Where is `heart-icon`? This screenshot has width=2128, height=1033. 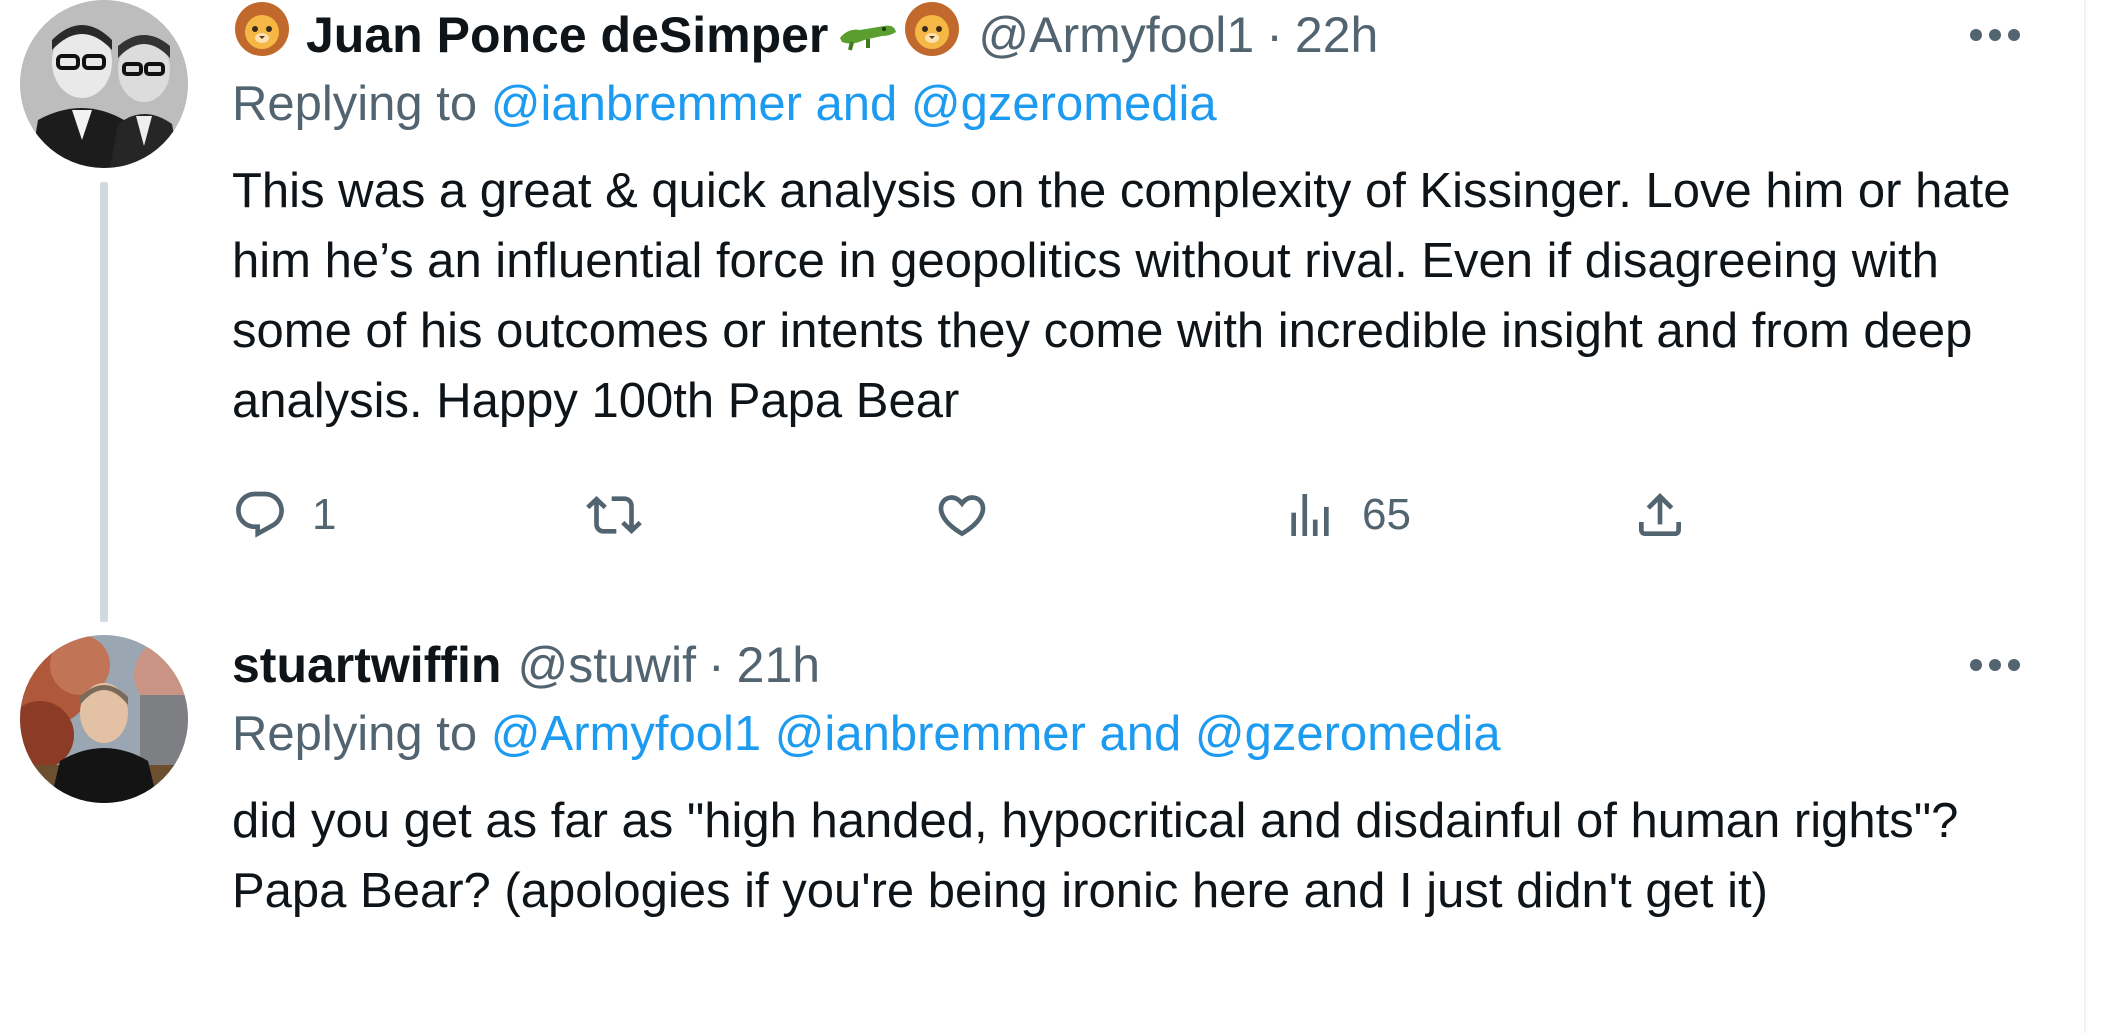
heart-icon is located at coordinates (962, 516).